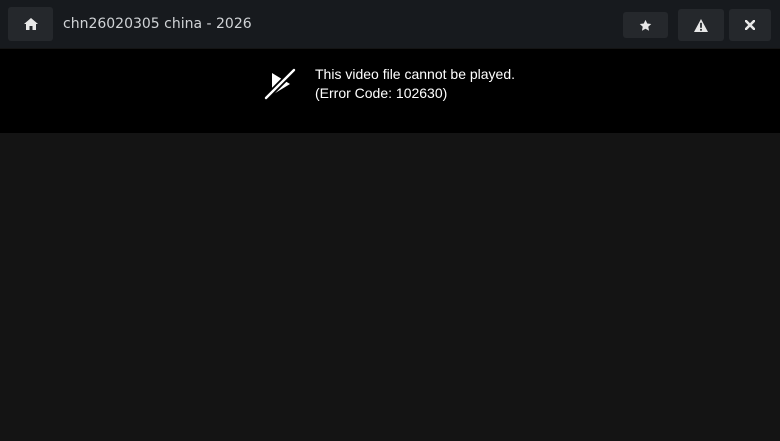 This screenshot has height=441, width=780. I want to click on report-button, so click(701, 25).